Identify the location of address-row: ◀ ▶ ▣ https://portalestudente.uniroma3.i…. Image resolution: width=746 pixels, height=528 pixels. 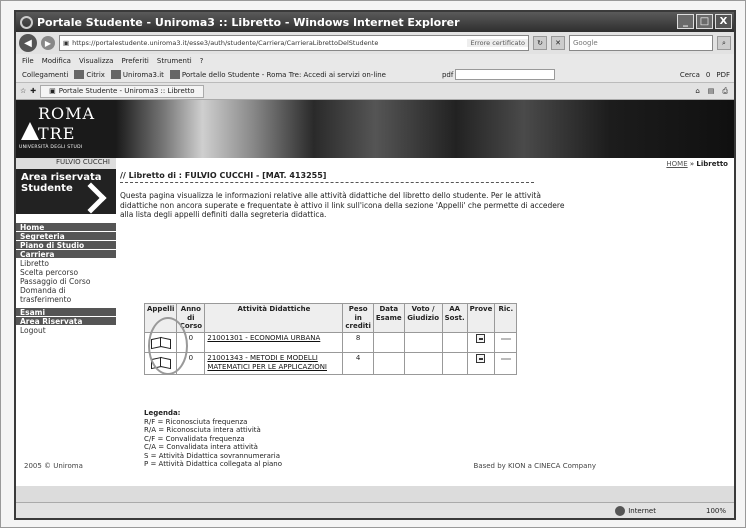
(375, 43).